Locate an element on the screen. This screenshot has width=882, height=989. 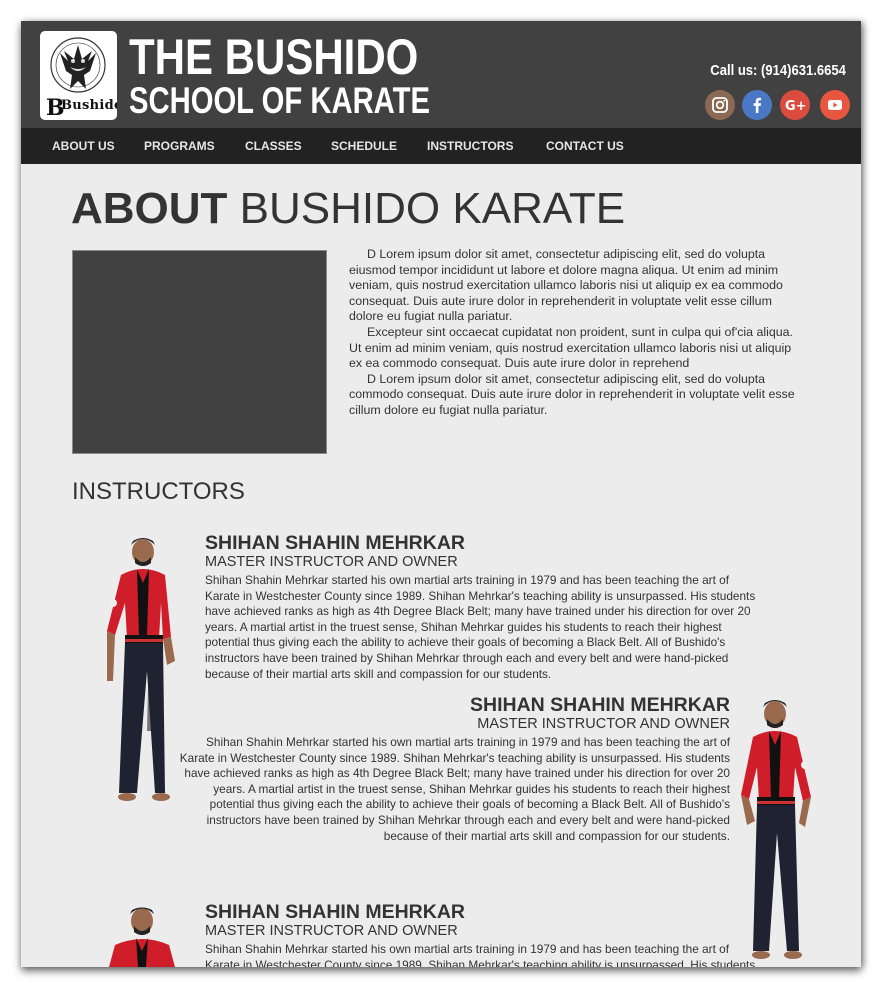
nav-item-schedule: SCHEDULE is located at coordinates (364, 146).